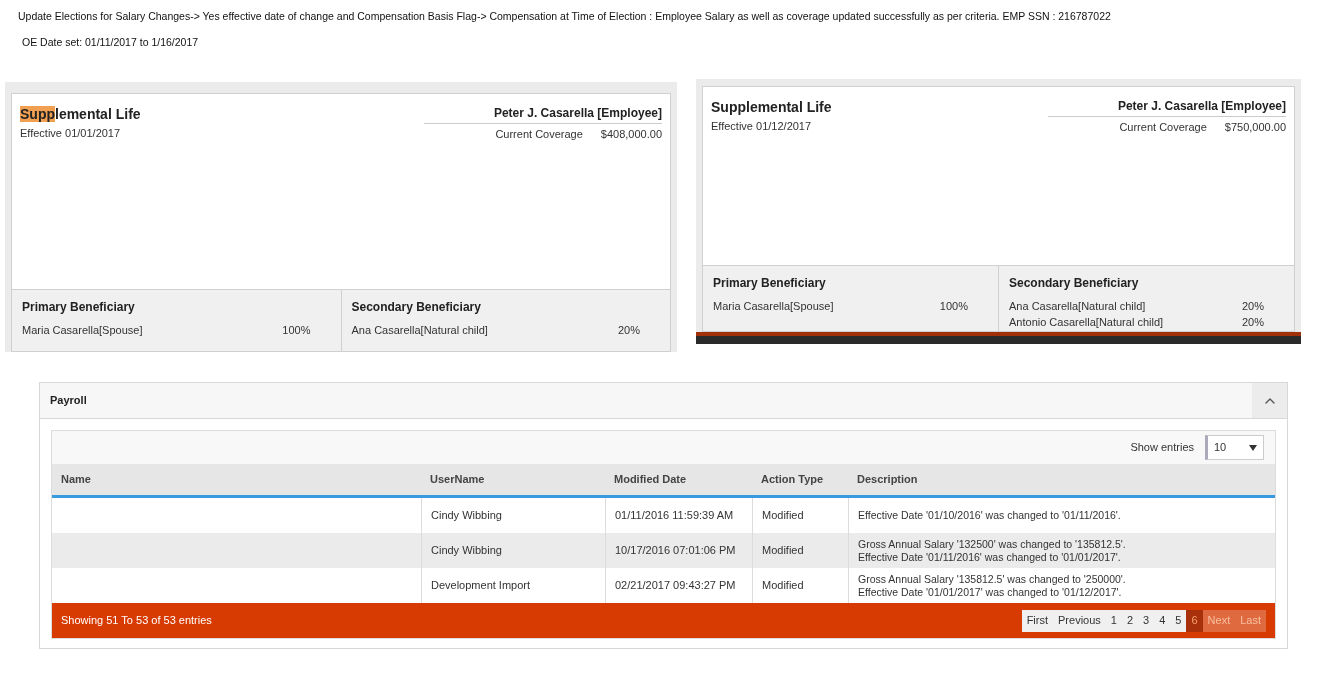  What do you see at coordinates (76, 480) in the screenshot?
I see `column-header: Name` at bounding box center [76, 480].